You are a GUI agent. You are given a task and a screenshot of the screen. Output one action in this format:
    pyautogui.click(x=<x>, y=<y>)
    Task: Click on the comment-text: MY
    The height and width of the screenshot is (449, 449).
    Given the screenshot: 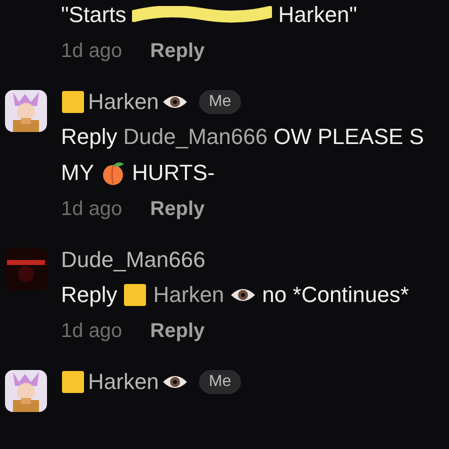 What is the action you would take?
    pyautogui.click(x=77, y=173)
    